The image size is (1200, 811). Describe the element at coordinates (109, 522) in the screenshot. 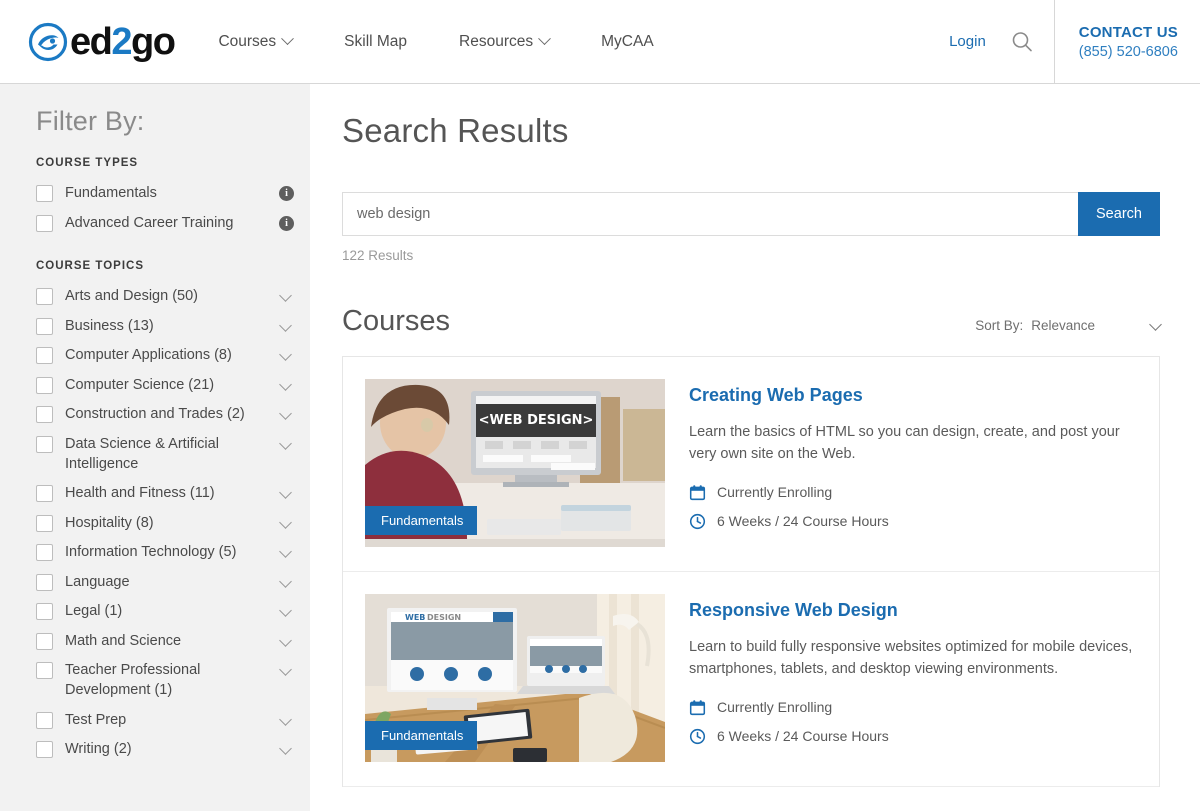

I see `filter-label-hospitality: Hospitality (8)` at that location.